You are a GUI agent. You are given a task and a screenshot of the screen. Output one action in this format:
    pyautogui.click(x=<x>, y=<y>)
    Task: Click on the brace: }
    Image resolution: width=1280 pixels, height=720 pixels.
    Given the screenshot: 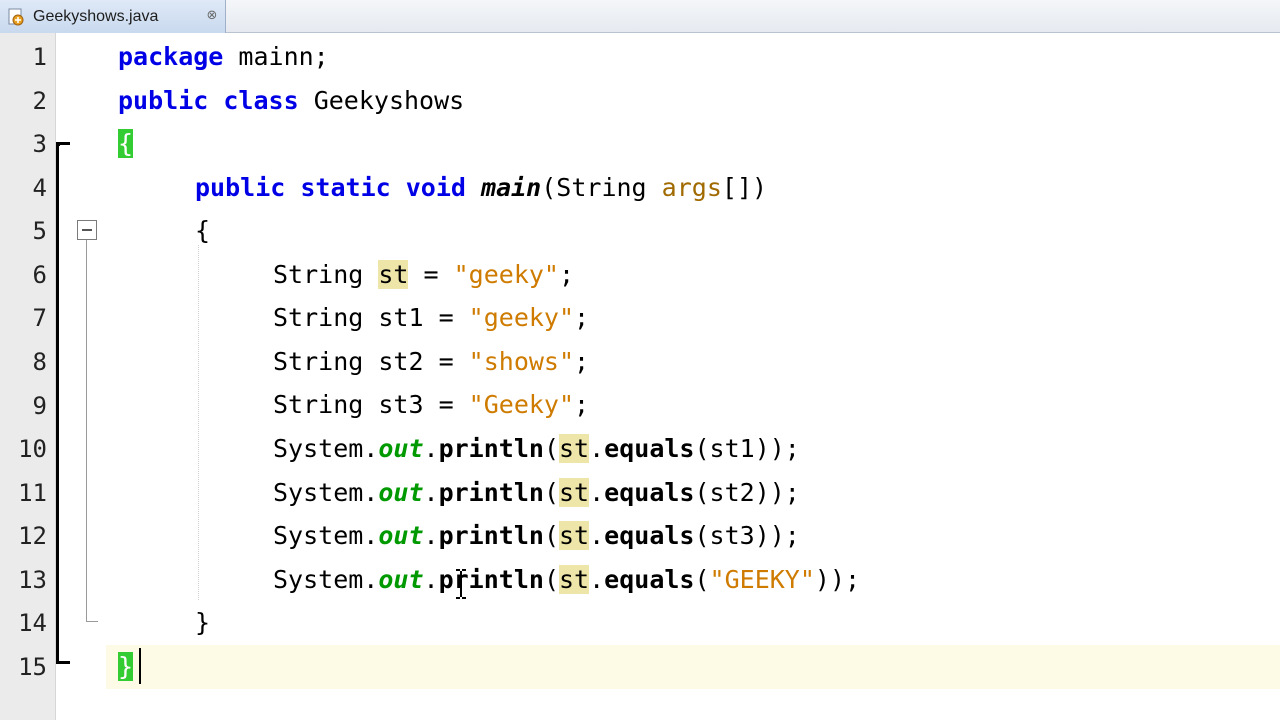 What is the action you would take?
    pyautogui.click(x=203, y=622)
    